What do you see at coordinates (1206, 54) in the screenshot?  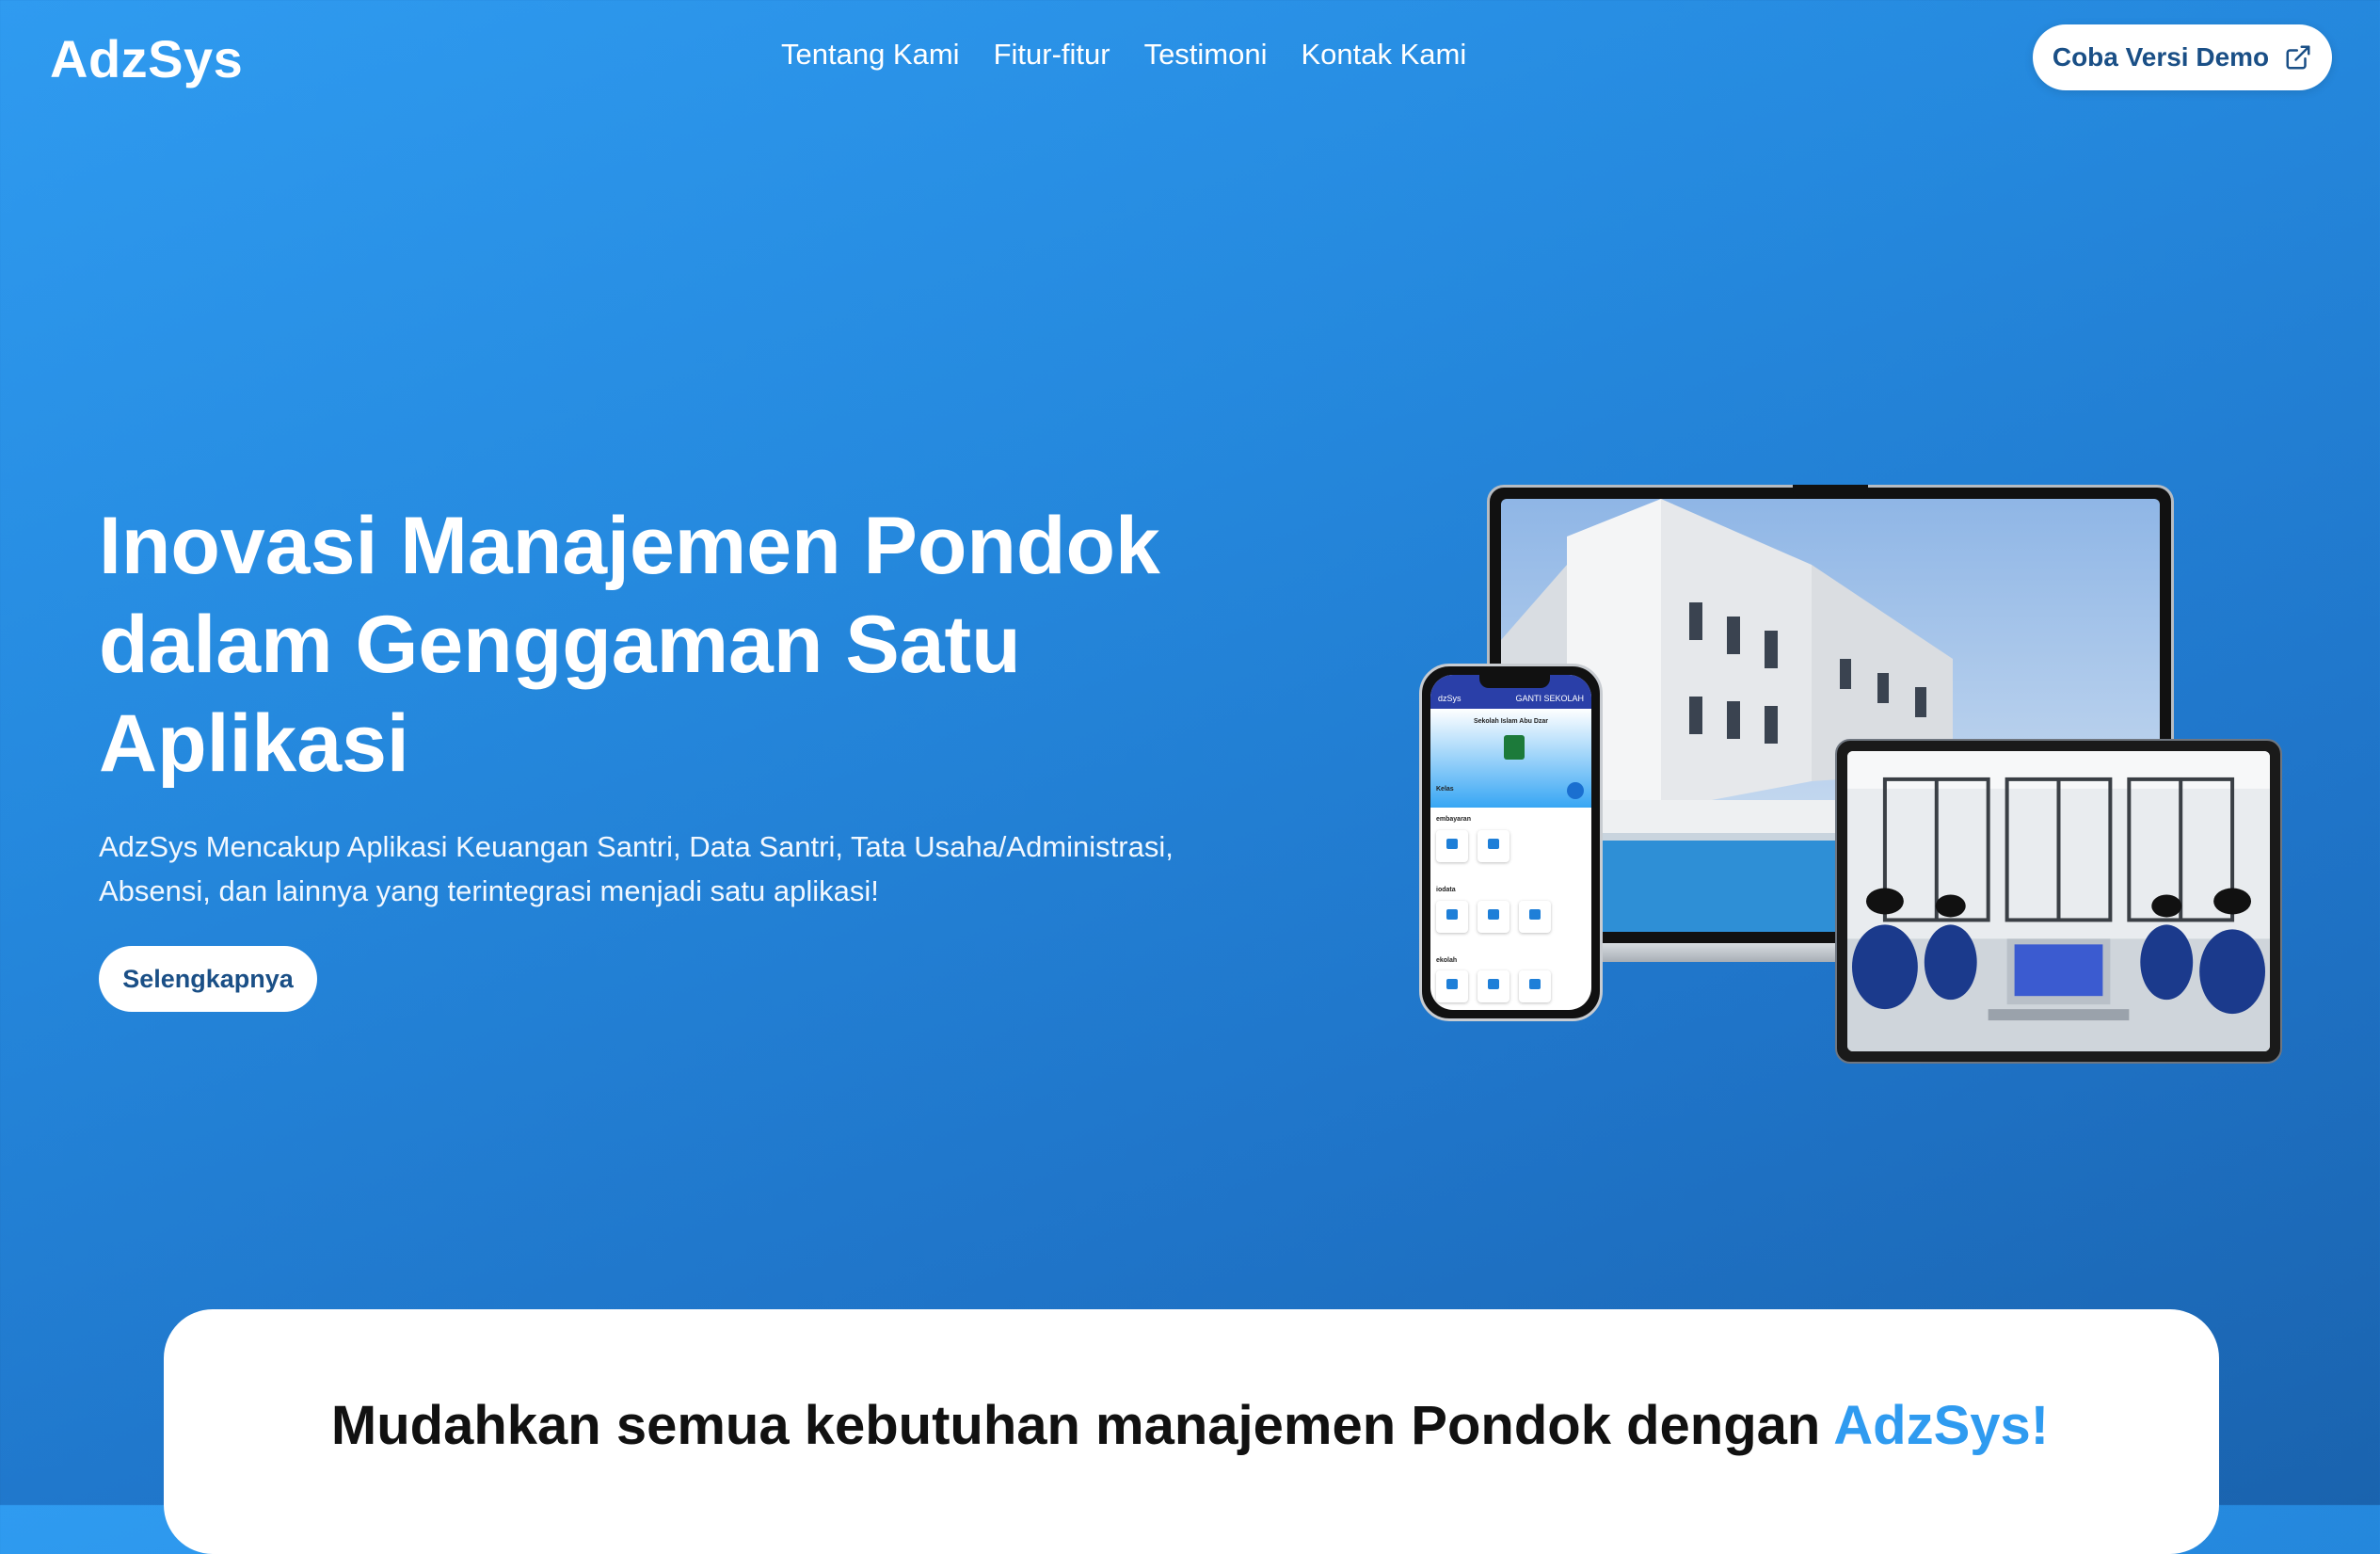 I see `nav-link-testimoni: Testimoni` at bounding box center [1206, 54].